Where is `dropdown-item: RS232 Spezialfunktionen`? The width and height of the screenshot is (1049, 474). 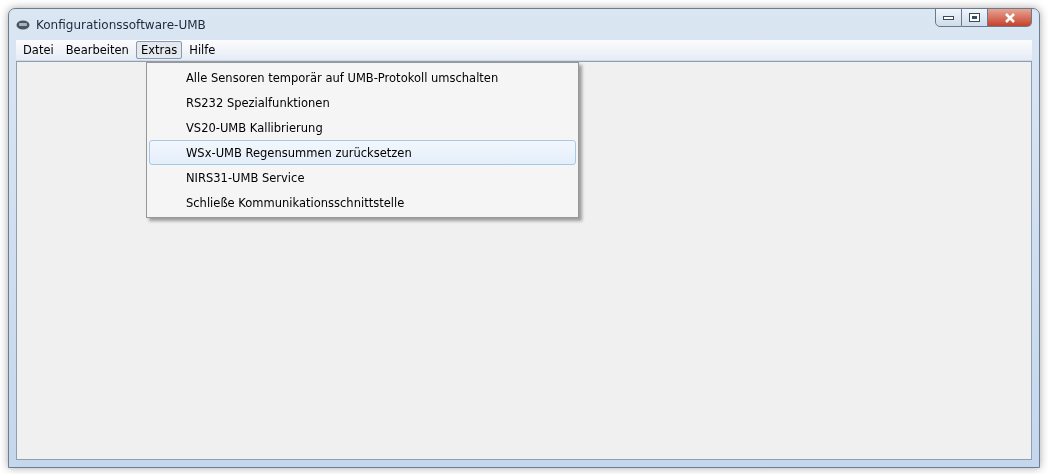
dropdown-item: RS232 Spezialfunktionen is located at coordinates (362, 102).